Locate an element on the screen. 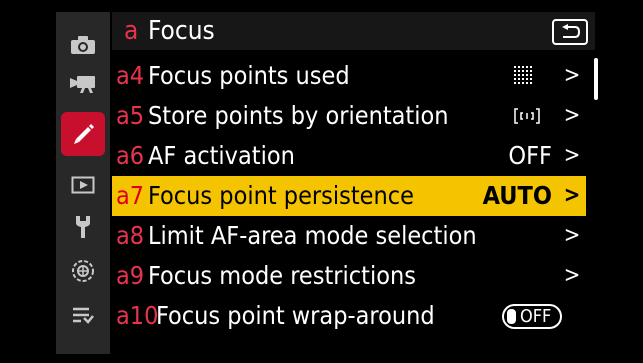 The height and width of the screenshot is (363, 643). camera-icon is located at coordinates (83, 45).